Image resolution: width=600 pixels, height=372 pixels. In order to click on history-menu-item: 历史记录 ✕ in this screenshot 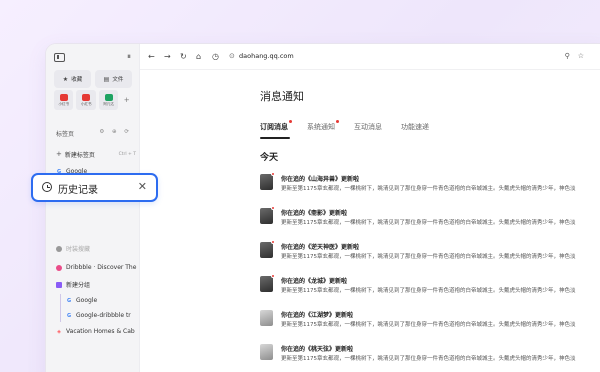, I will do `click(94, 187)`.